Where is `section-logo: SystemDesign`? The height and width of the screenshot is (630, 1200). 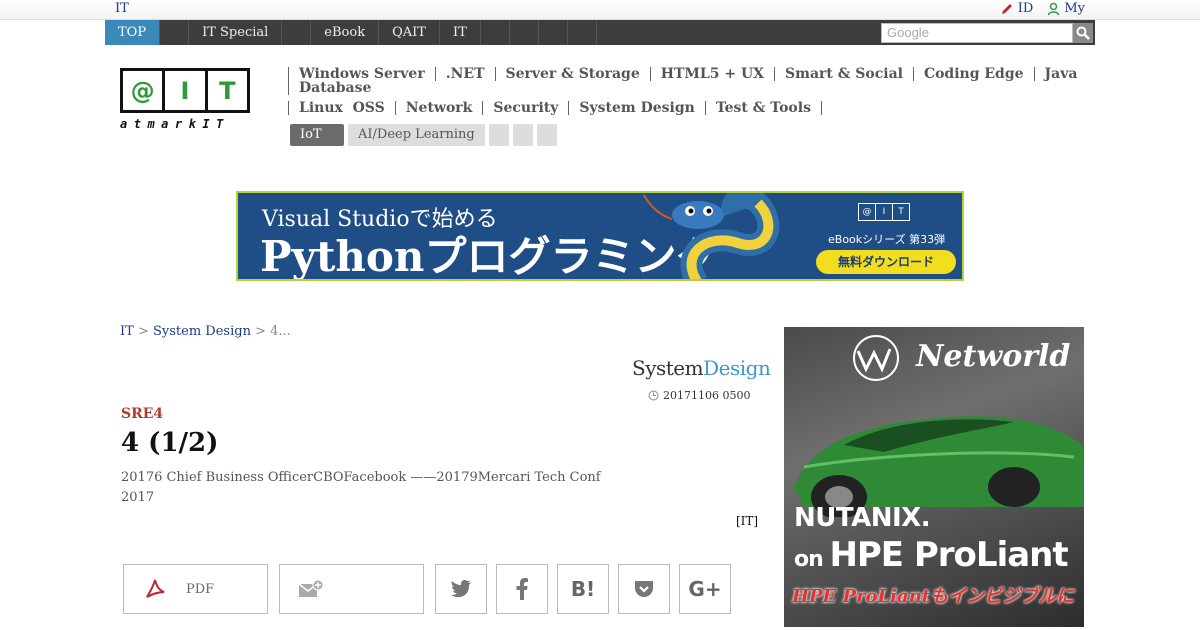
section-logo: SystemDesign is located at coordinates (701, 368).